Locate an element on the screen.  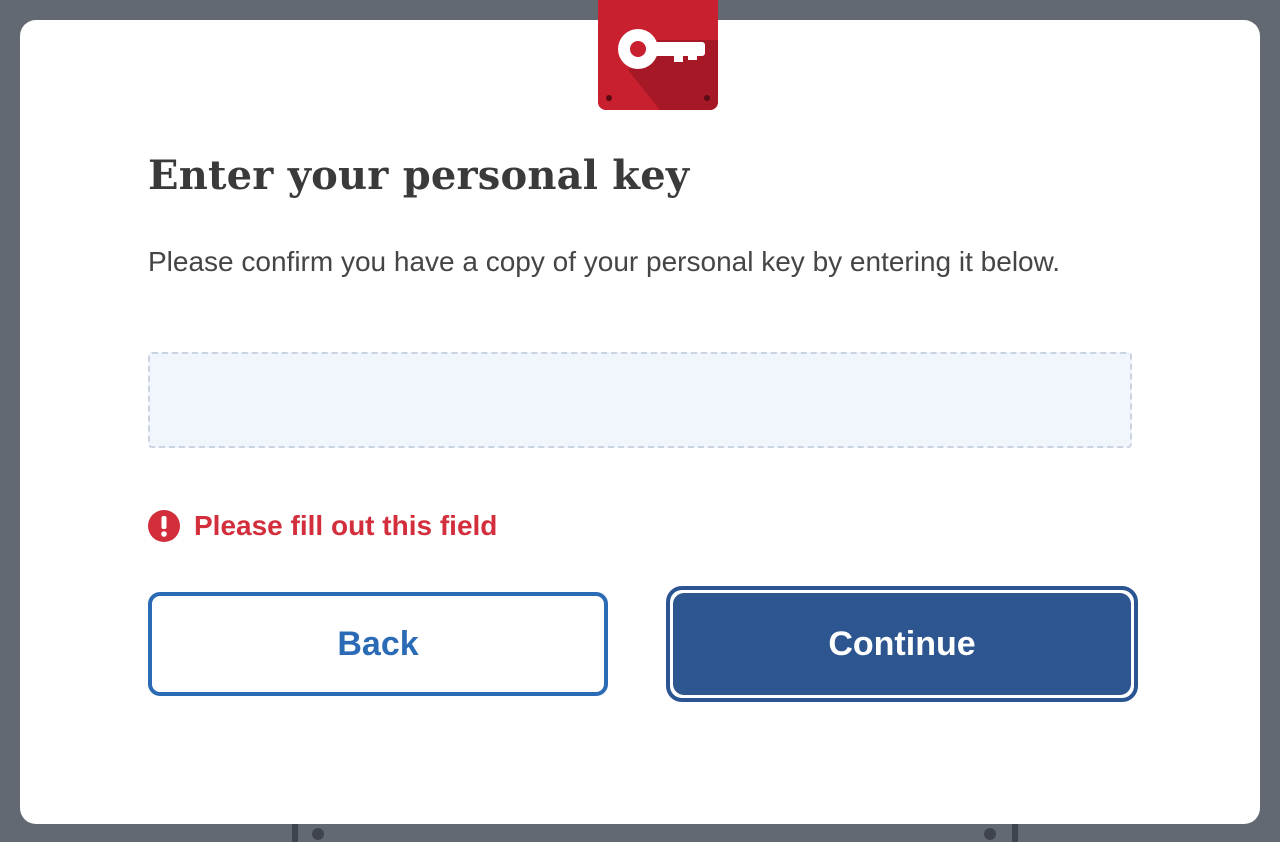
back-button-label: Back is located at coordinates (378, 643).